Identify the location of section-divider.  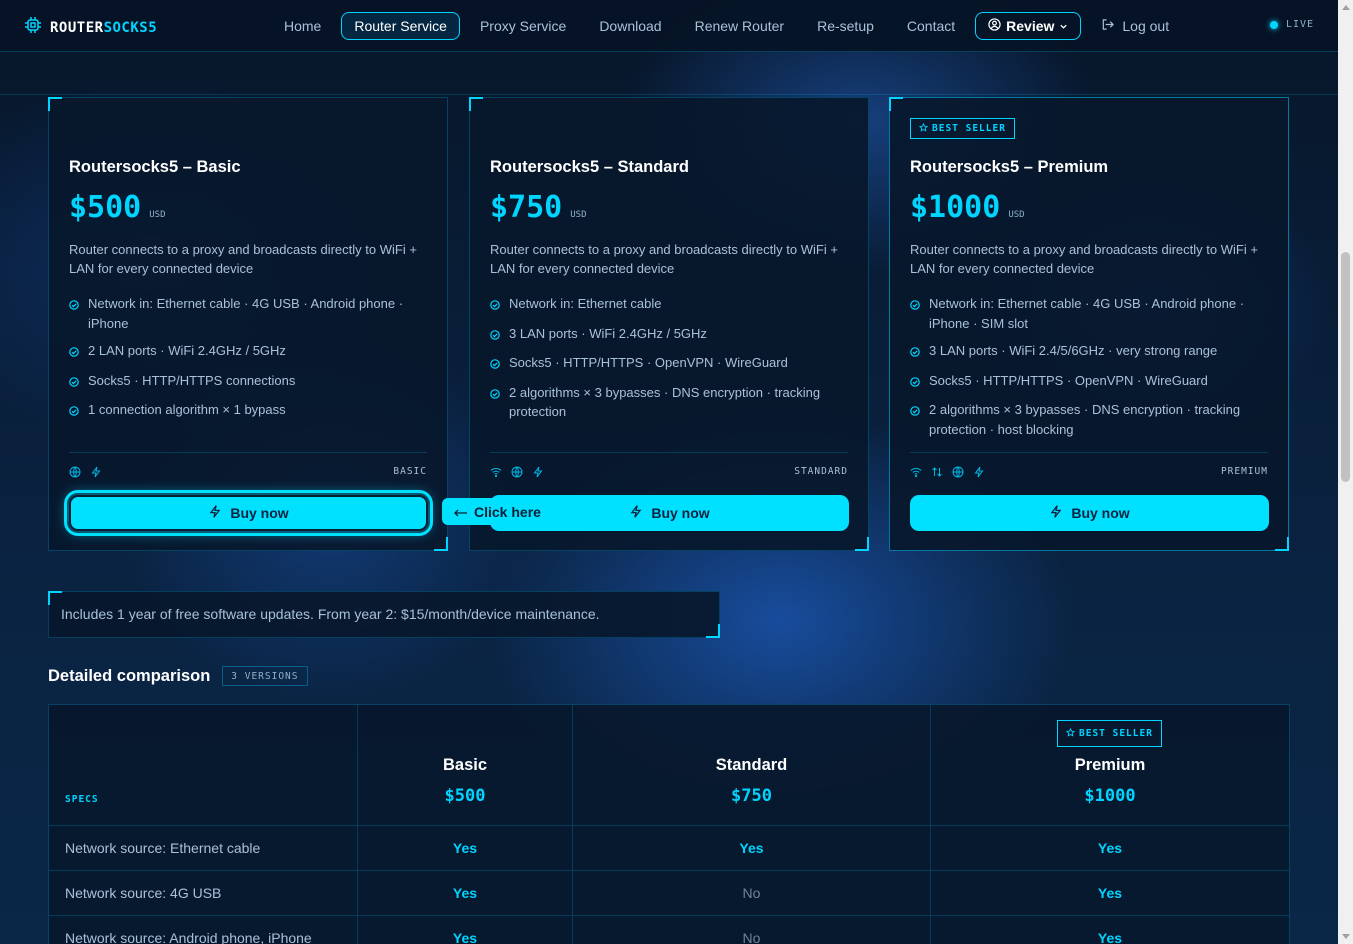
(669, 94).